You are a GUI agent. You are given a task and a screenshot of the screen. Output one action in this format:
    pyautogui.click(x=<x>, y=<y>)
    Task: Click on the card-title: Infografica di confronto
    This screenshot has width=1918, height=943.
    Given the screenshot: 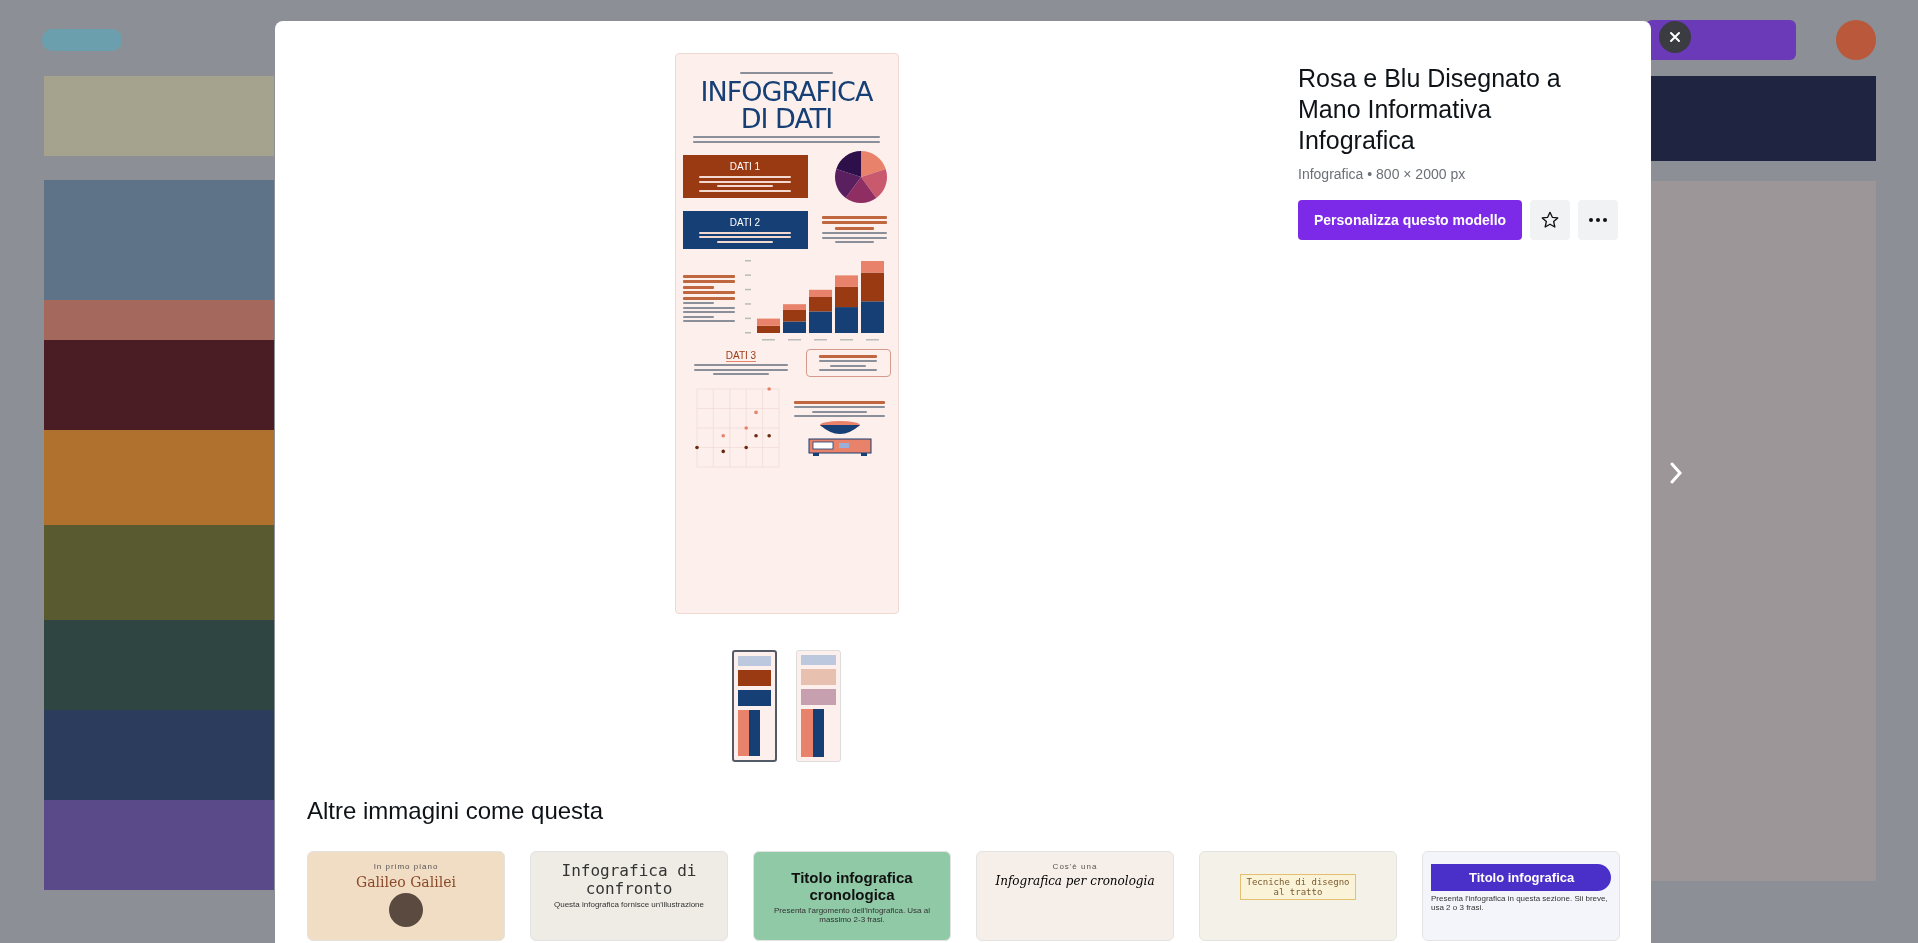 What is the action you would take?
    pyautogui.click(x=629, y=880)
    